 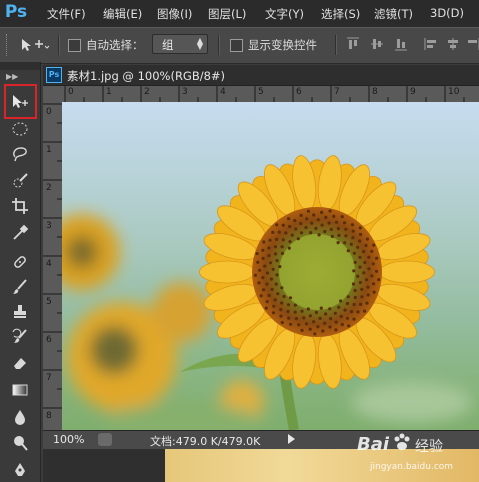 What do you see at coordinates (20, 417) in the screenshot?
I see `blur-tool-icon` at bounding box center [20, 417].